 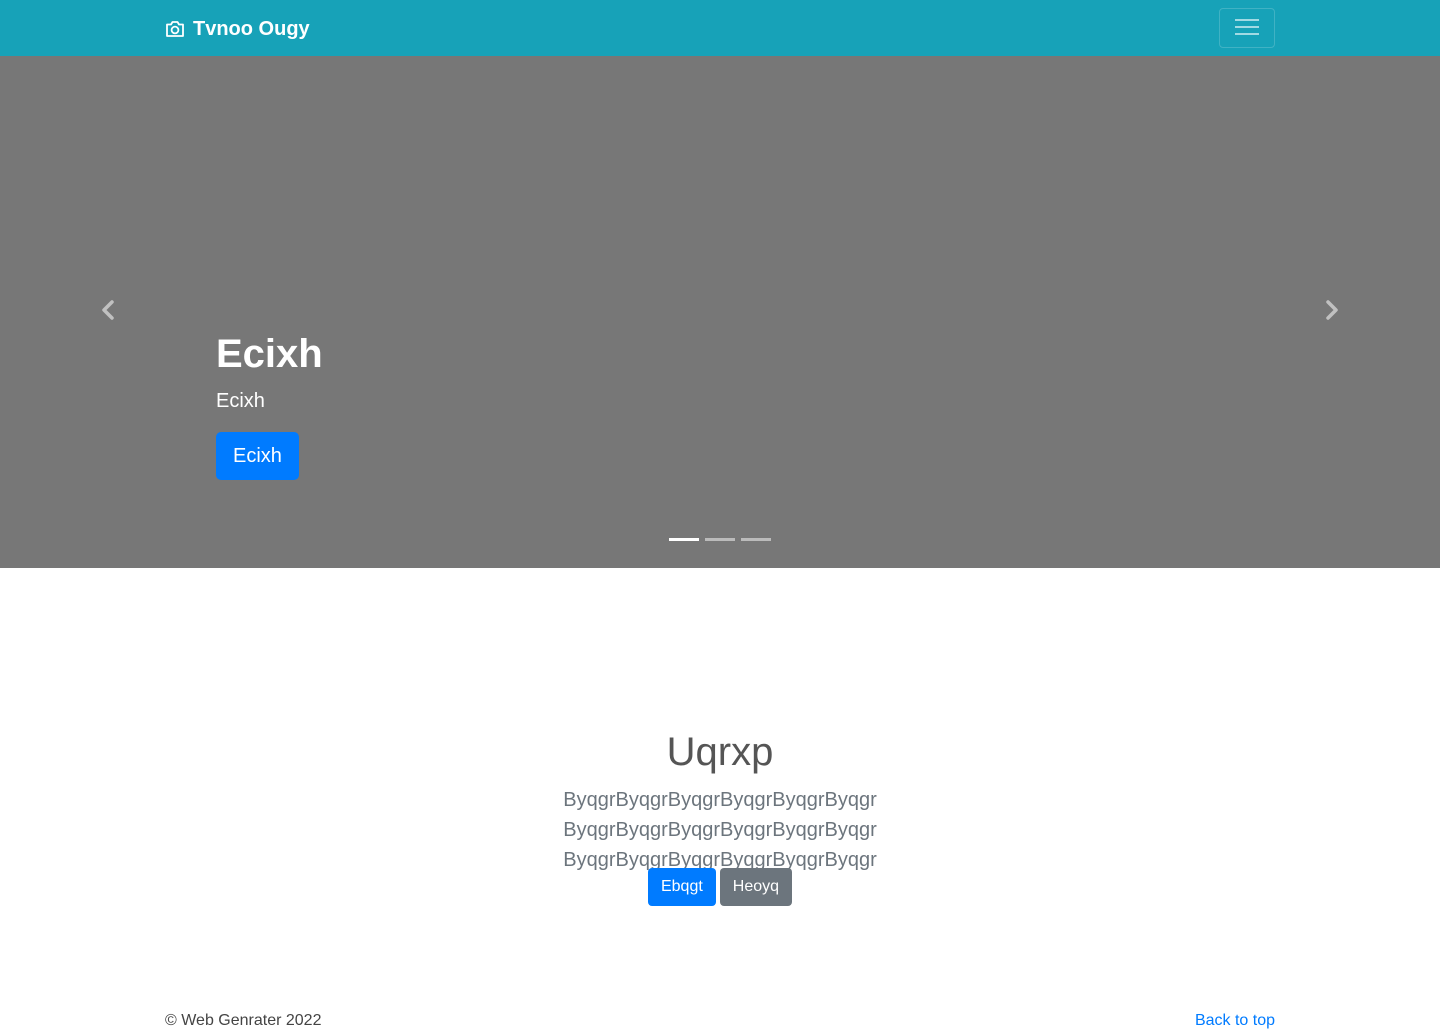 I want to click on hamburger-menu-icon, so click(x=1247, y=28).